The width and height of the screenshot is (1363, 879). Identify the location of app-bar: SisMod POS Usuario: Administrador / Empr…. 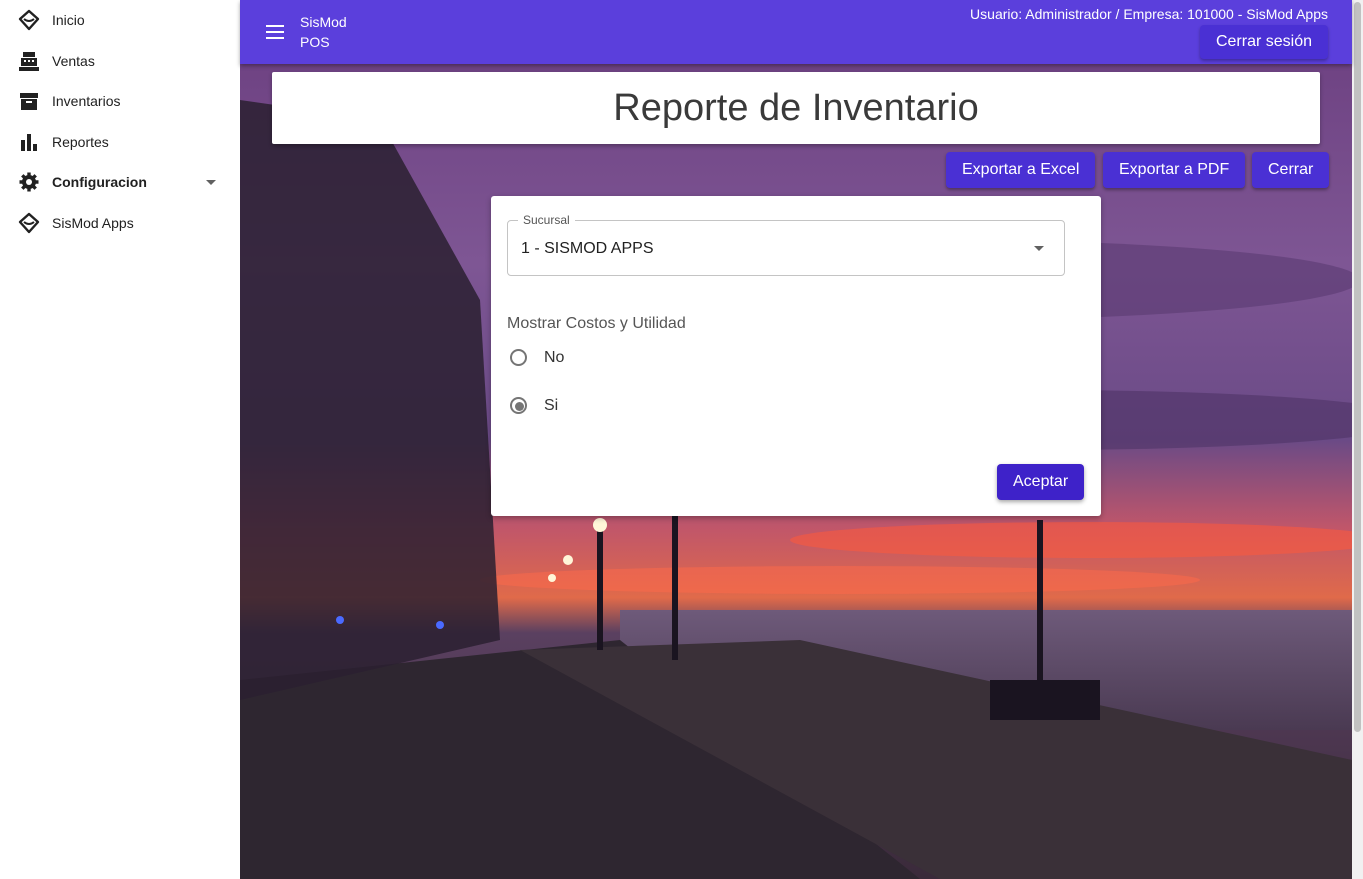
(796, 32).